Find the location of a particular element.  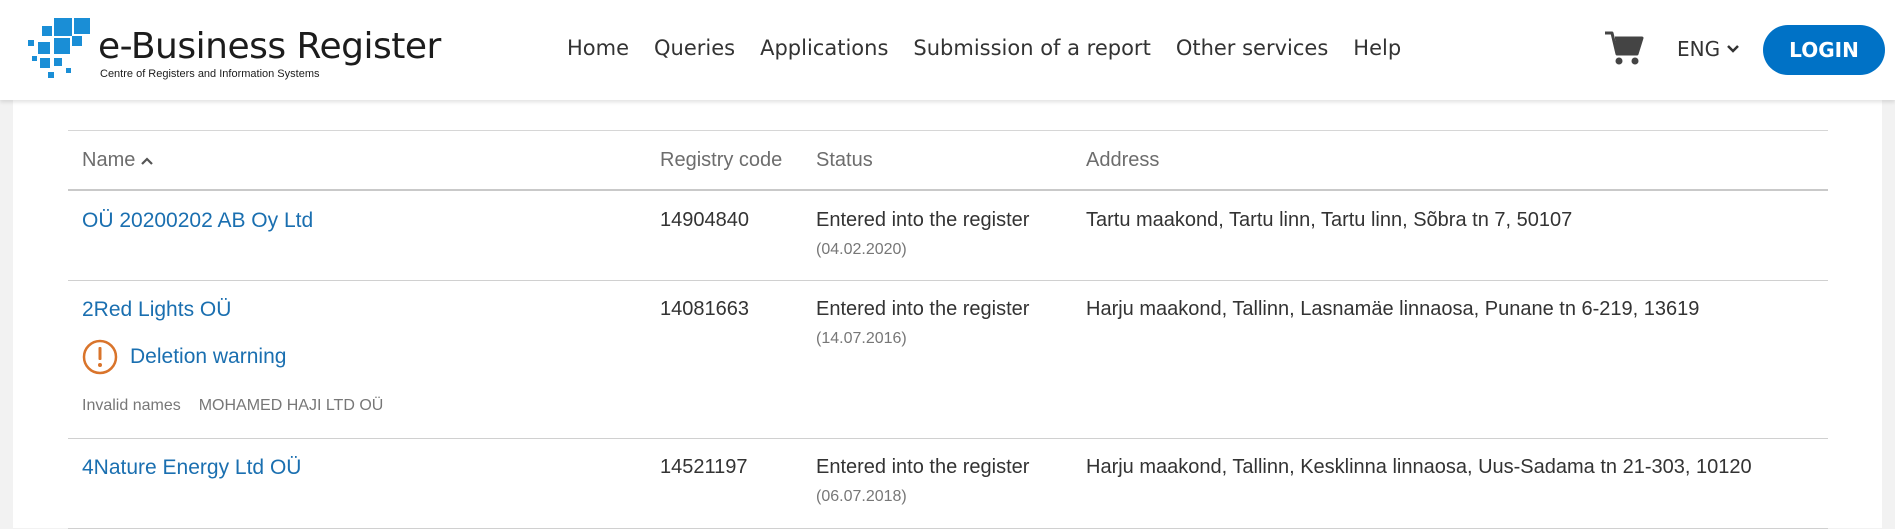

language-selector: ENG is located at coordinates (1708, 49).